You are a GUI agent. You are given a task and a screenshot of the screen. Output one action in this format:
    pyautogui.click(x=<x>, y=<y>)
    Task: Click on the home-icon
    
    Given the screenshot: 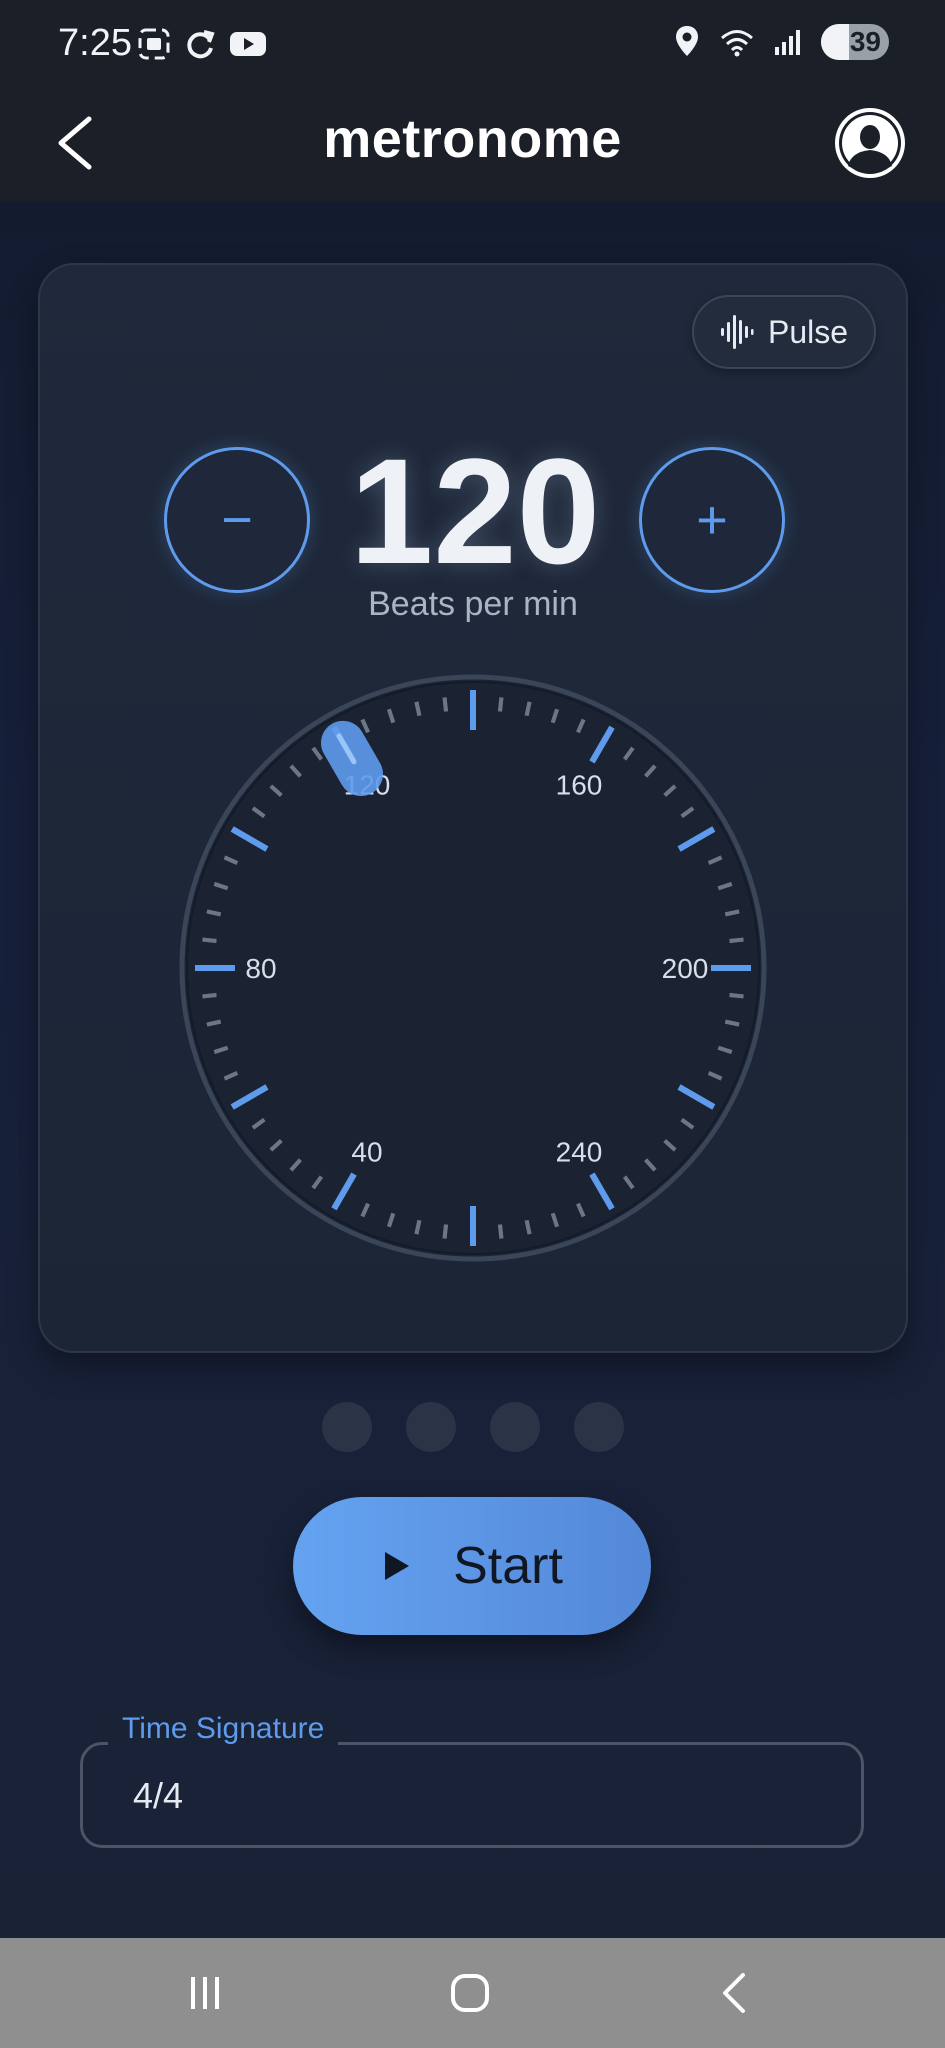 What is the action you would take?
    pyautogui.click(x=470, y=1993)
    